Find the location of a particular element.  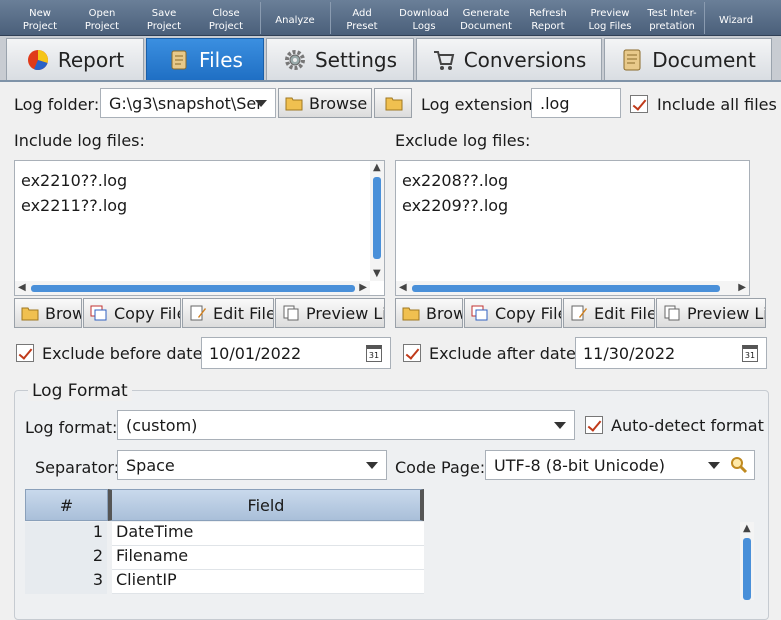

generate-document-button: Generate Document is located at coordinates (486, 18).